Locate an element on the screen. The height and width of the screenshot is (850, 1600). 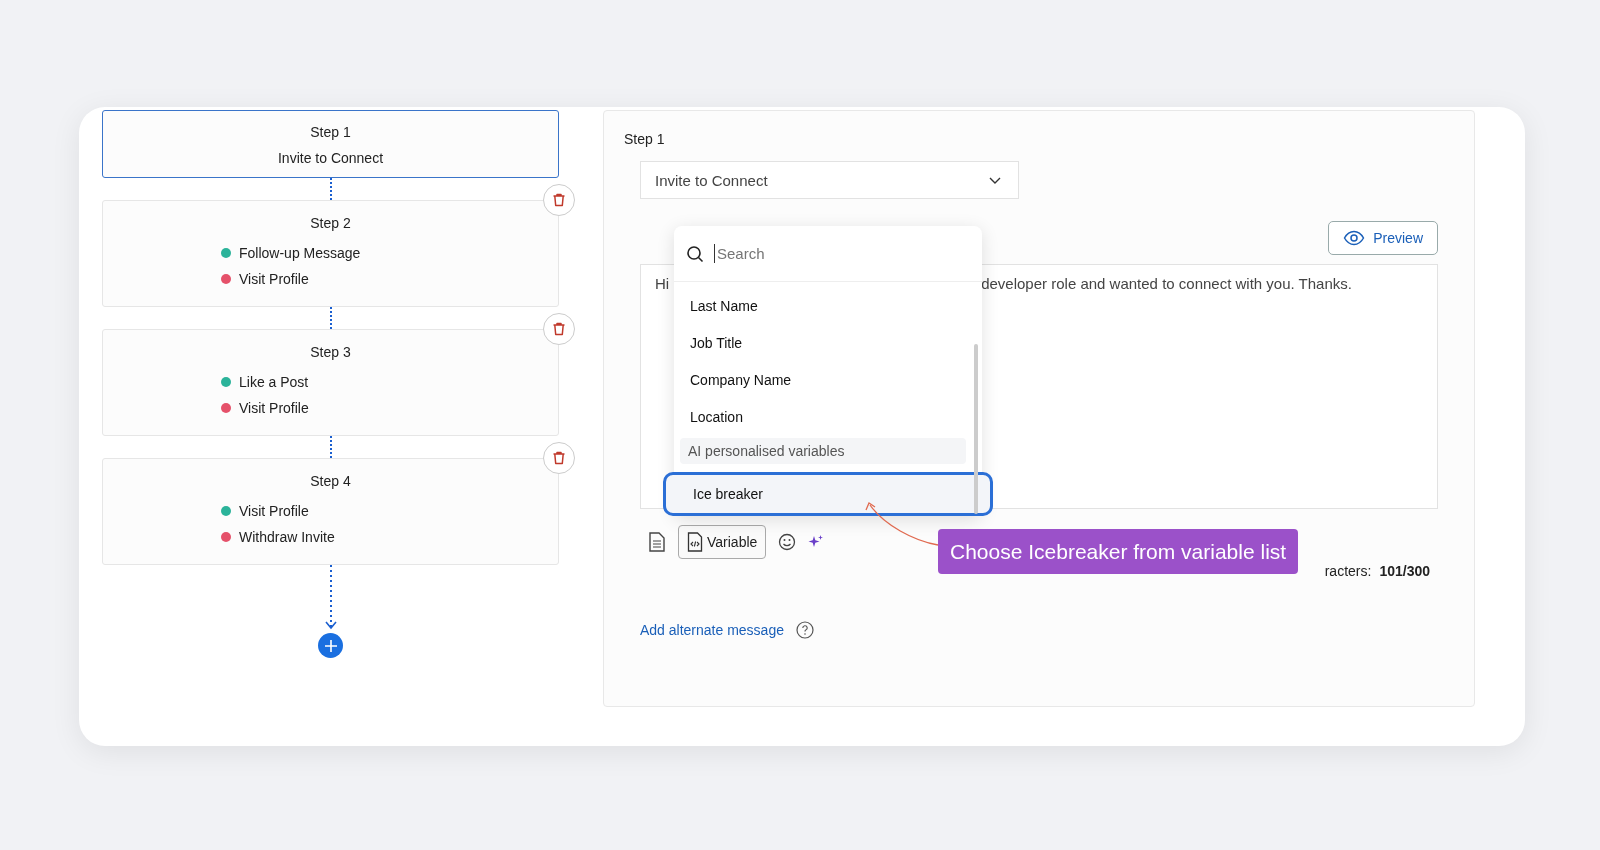
character-count: 101/300 is located at coordinates (1404, 571).